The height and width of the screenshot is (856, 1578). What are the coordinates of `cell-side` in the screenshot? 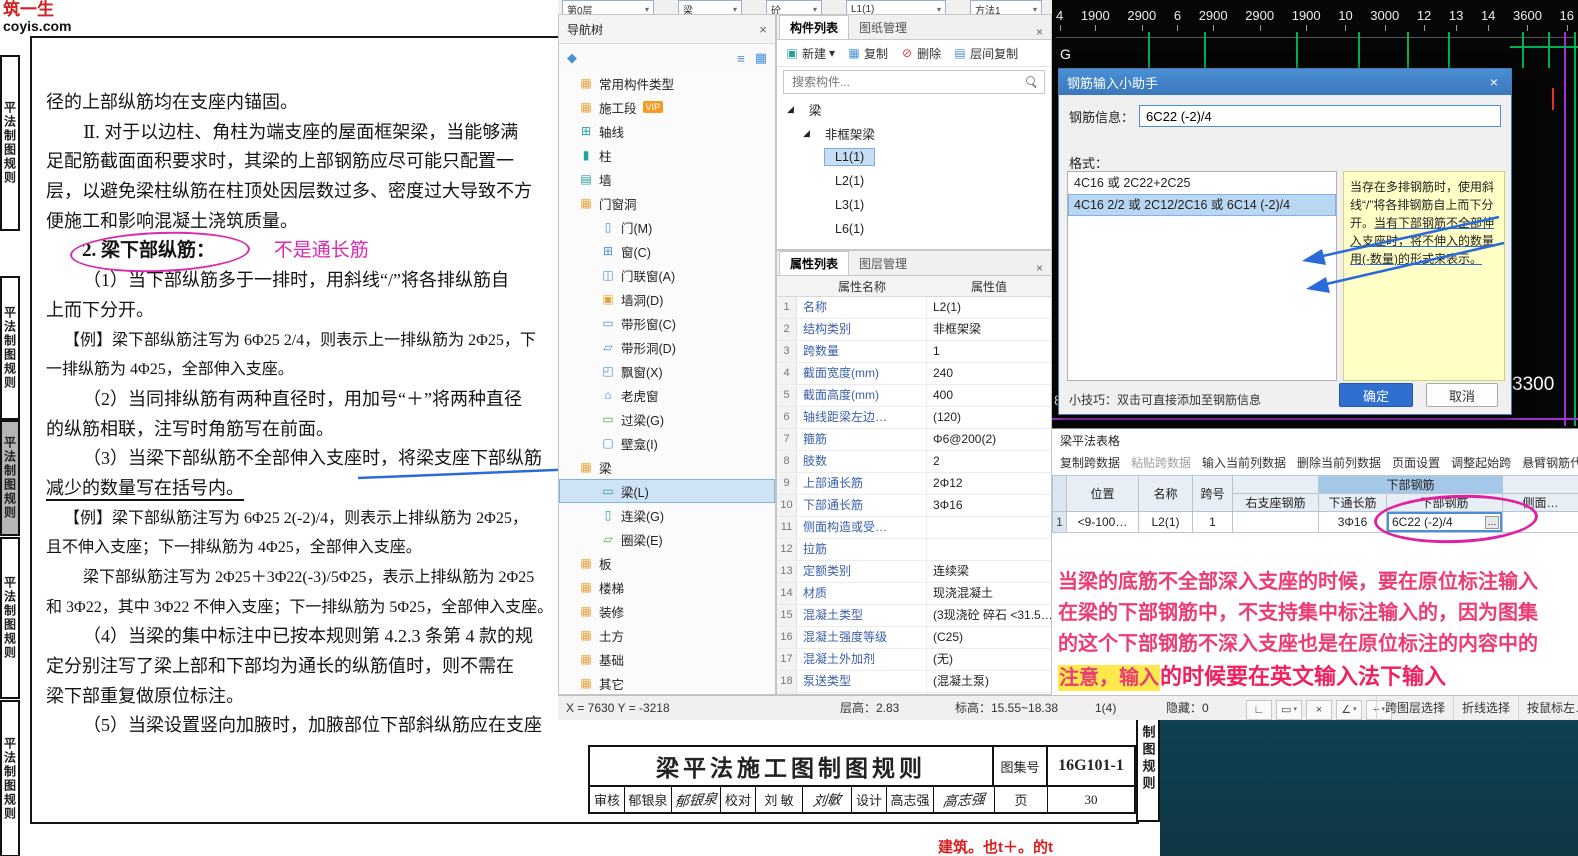 It's located at (1540, 522).